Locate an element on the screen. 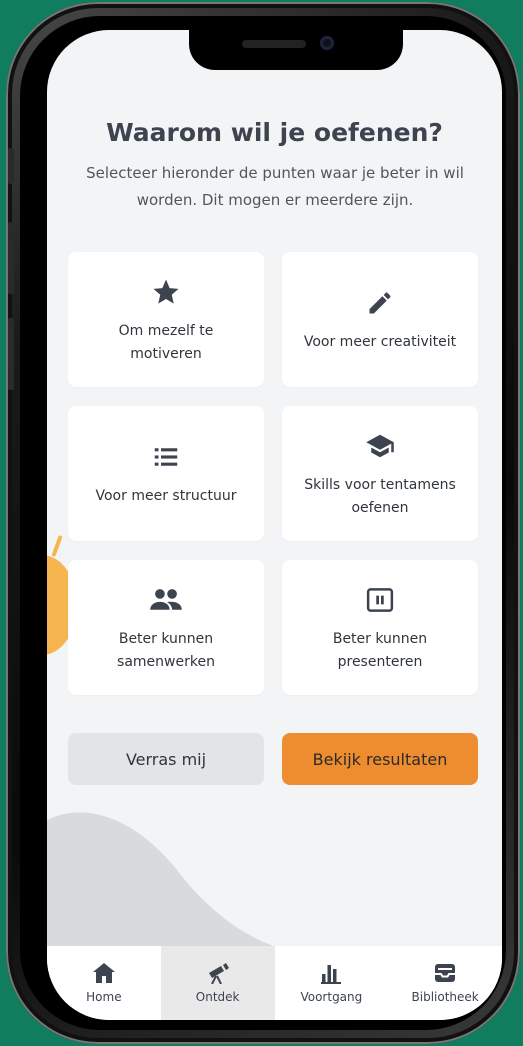 The height and width of the screenshot is (1046, 523). notch is located at coordinates (296, 50).